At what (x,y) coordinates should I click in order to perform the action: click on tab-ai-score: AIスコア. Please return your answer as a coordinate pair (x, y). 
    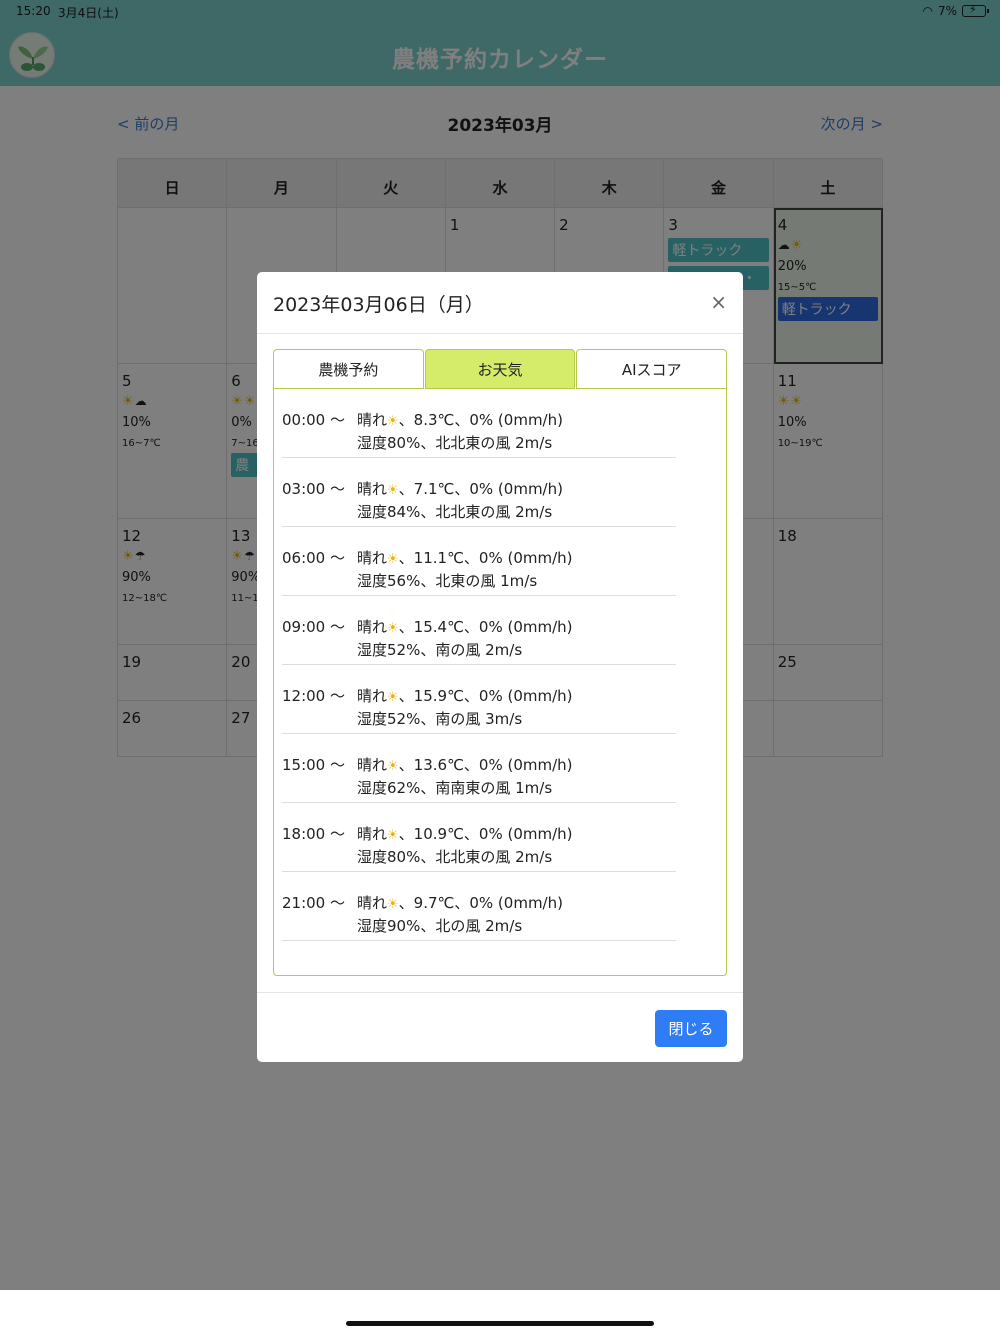
    Looking at the image, I should click on (652, 369).